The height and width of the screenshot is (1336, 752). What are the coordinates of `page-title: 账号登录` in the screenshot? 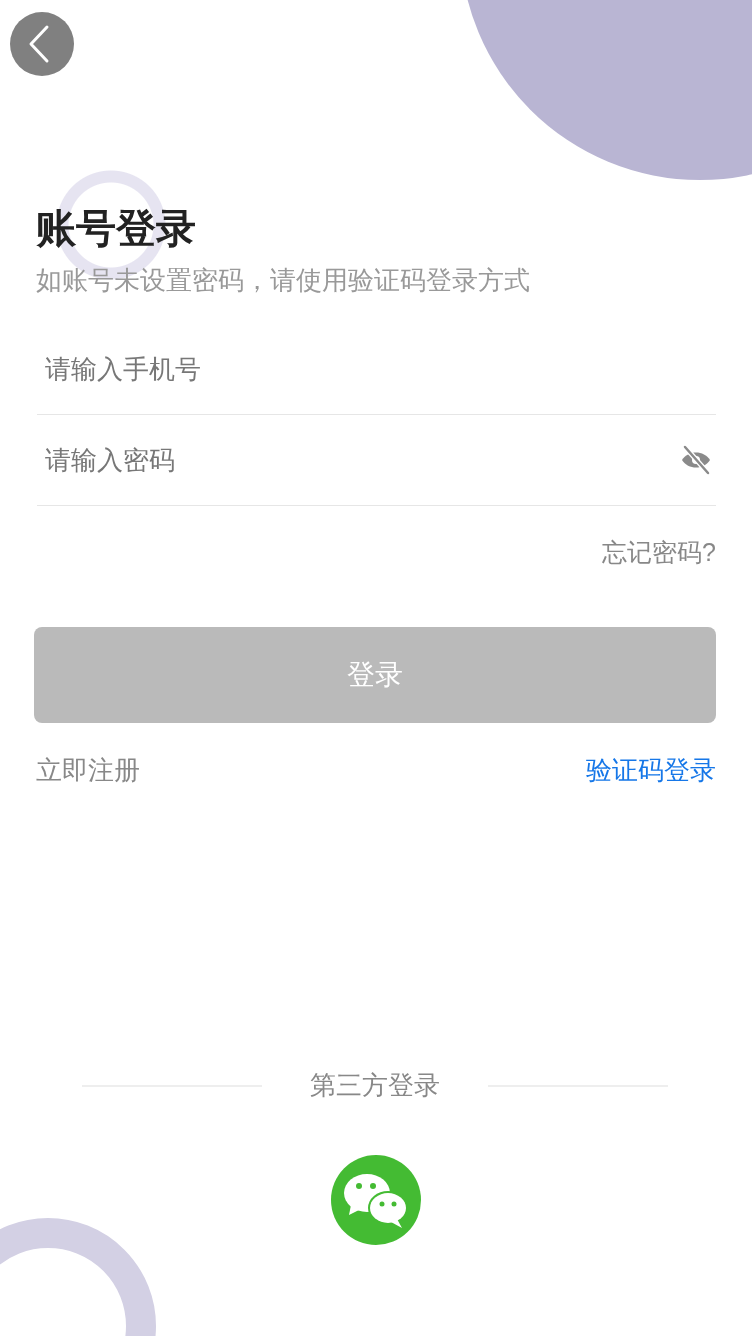 It's located at (116, 228).